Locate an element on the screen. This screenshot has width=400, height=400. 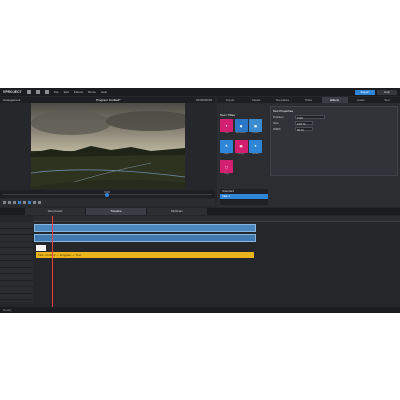
tile-crop-label: Crop is located at coordinates (226, 174).